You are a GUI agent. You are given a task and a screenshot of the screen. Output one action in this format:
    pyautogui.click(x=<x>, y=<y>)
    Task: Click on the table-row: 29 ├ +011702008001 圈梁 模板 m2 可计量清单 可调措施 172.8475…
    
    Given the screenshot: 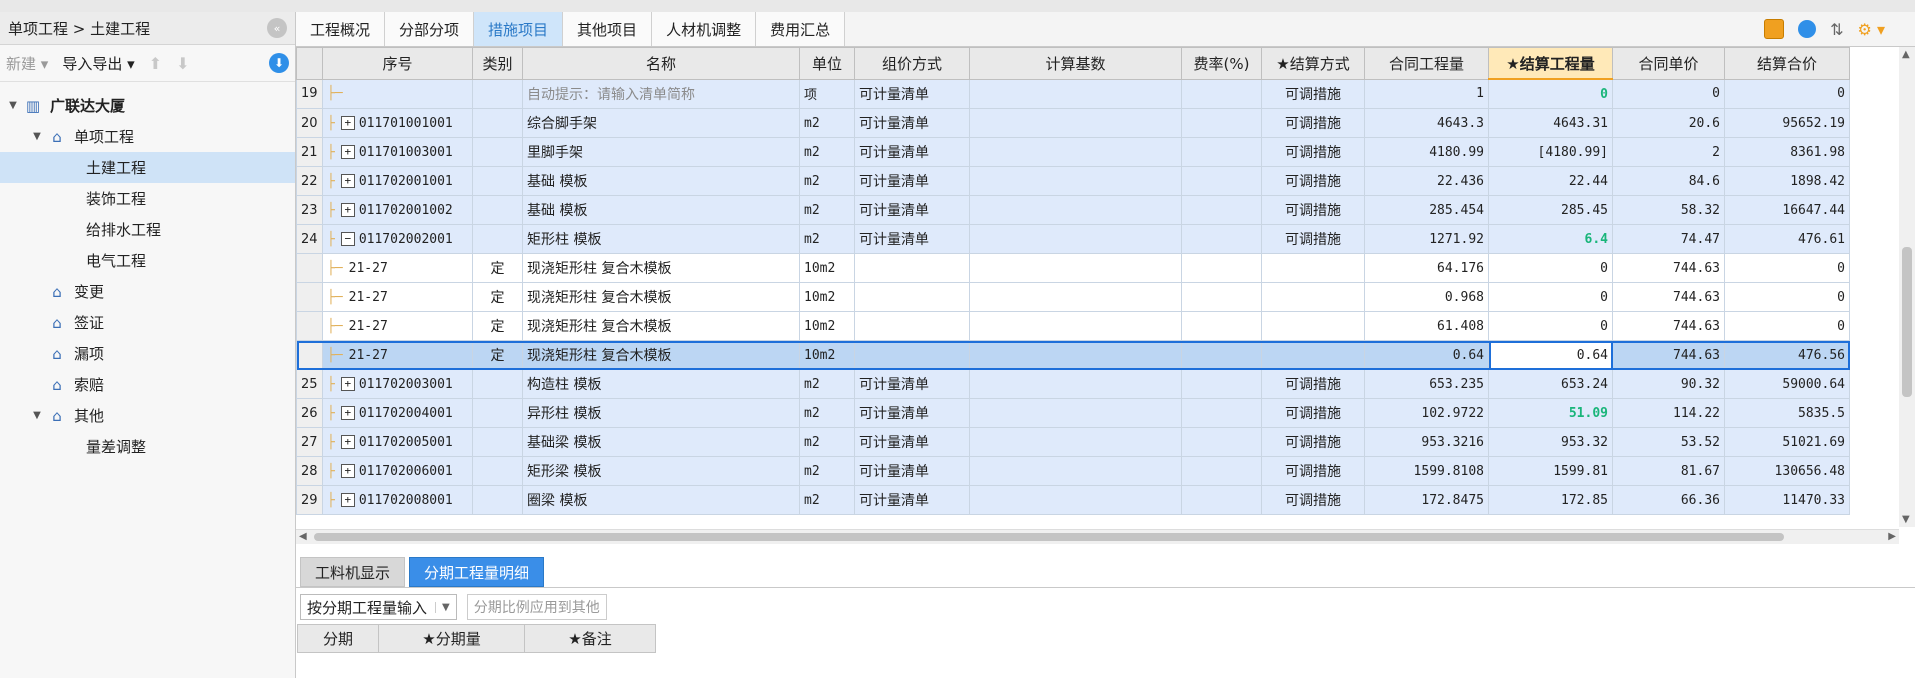 What is the action you would take?
    pyautogui.click(x=1073, y=500)
    